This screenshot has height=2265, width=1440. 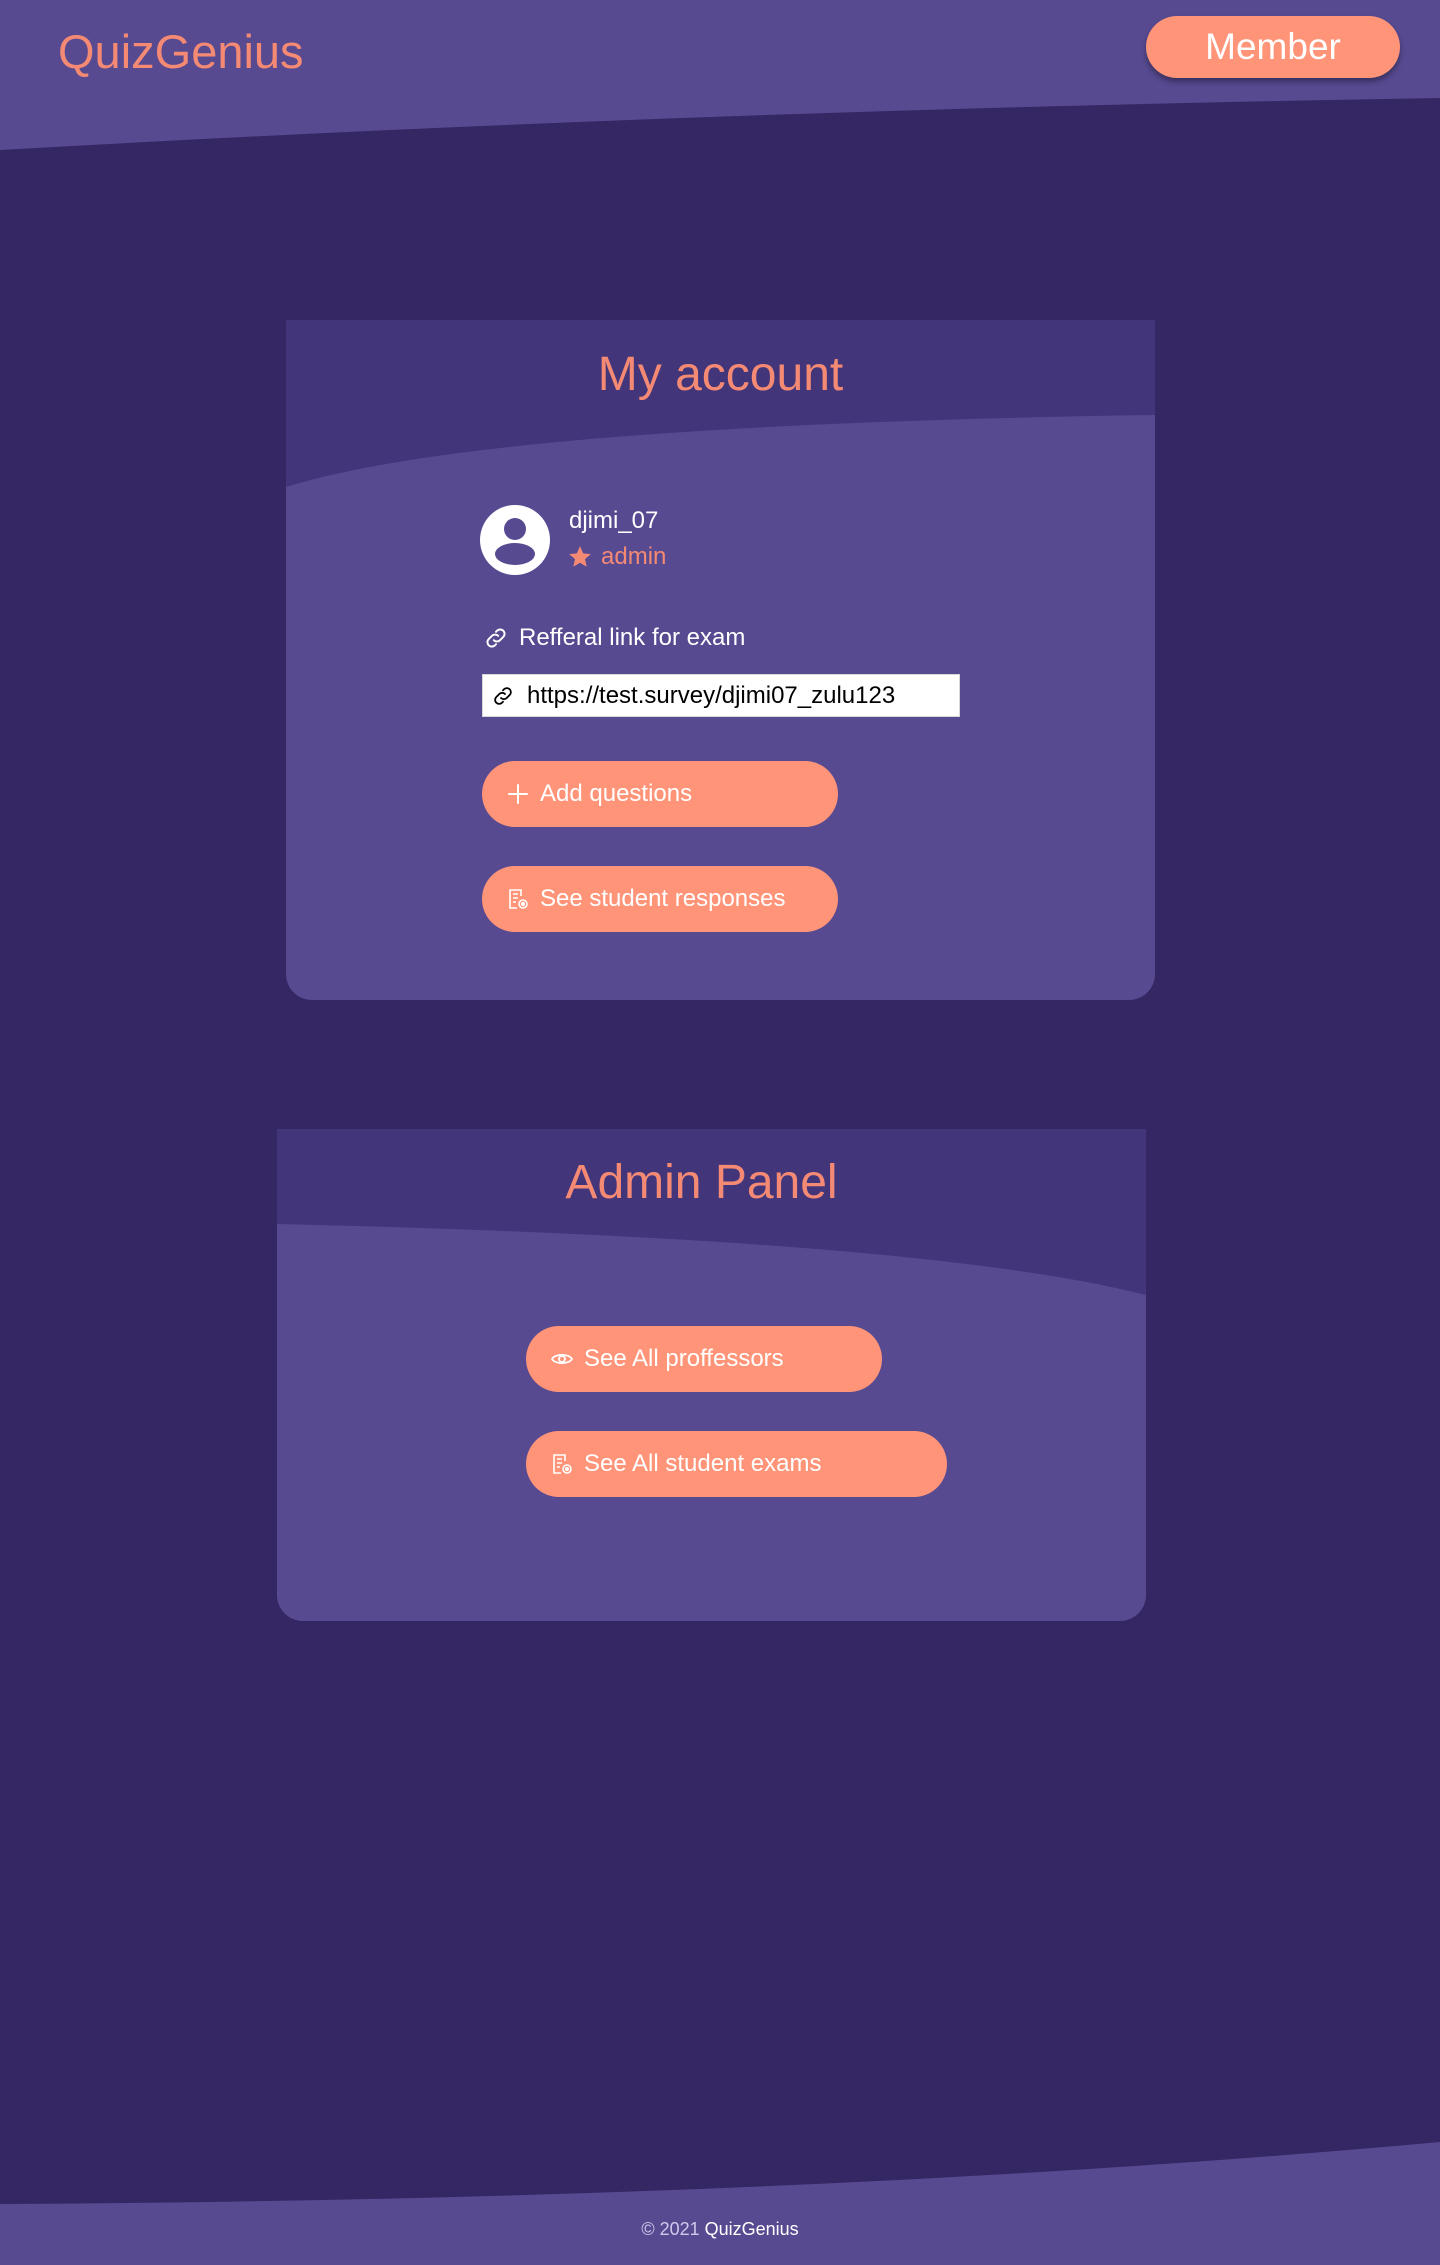 I want to click on referral-label: Refferal link for exam, so click(x=632, y=637).